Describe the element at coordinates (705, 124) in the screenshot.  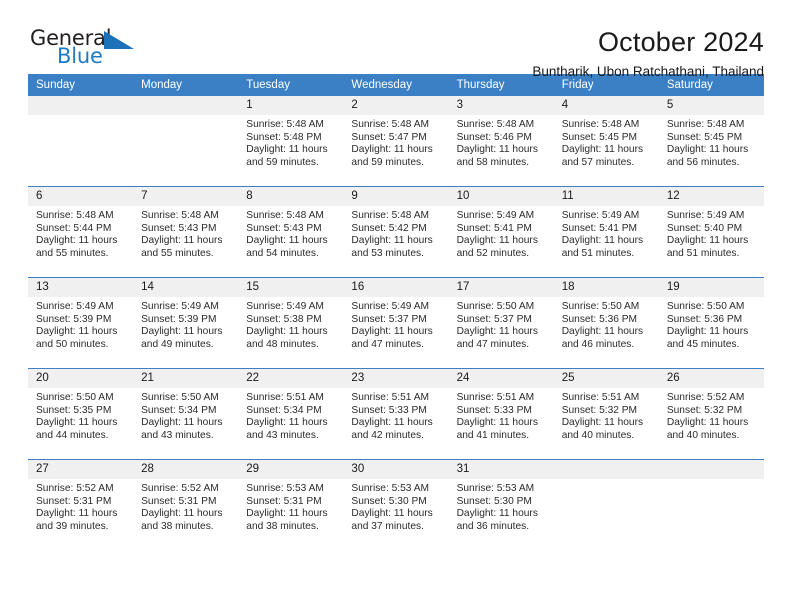
I see `sunrise-time: Sunrise: 5:48 AM` at that location.